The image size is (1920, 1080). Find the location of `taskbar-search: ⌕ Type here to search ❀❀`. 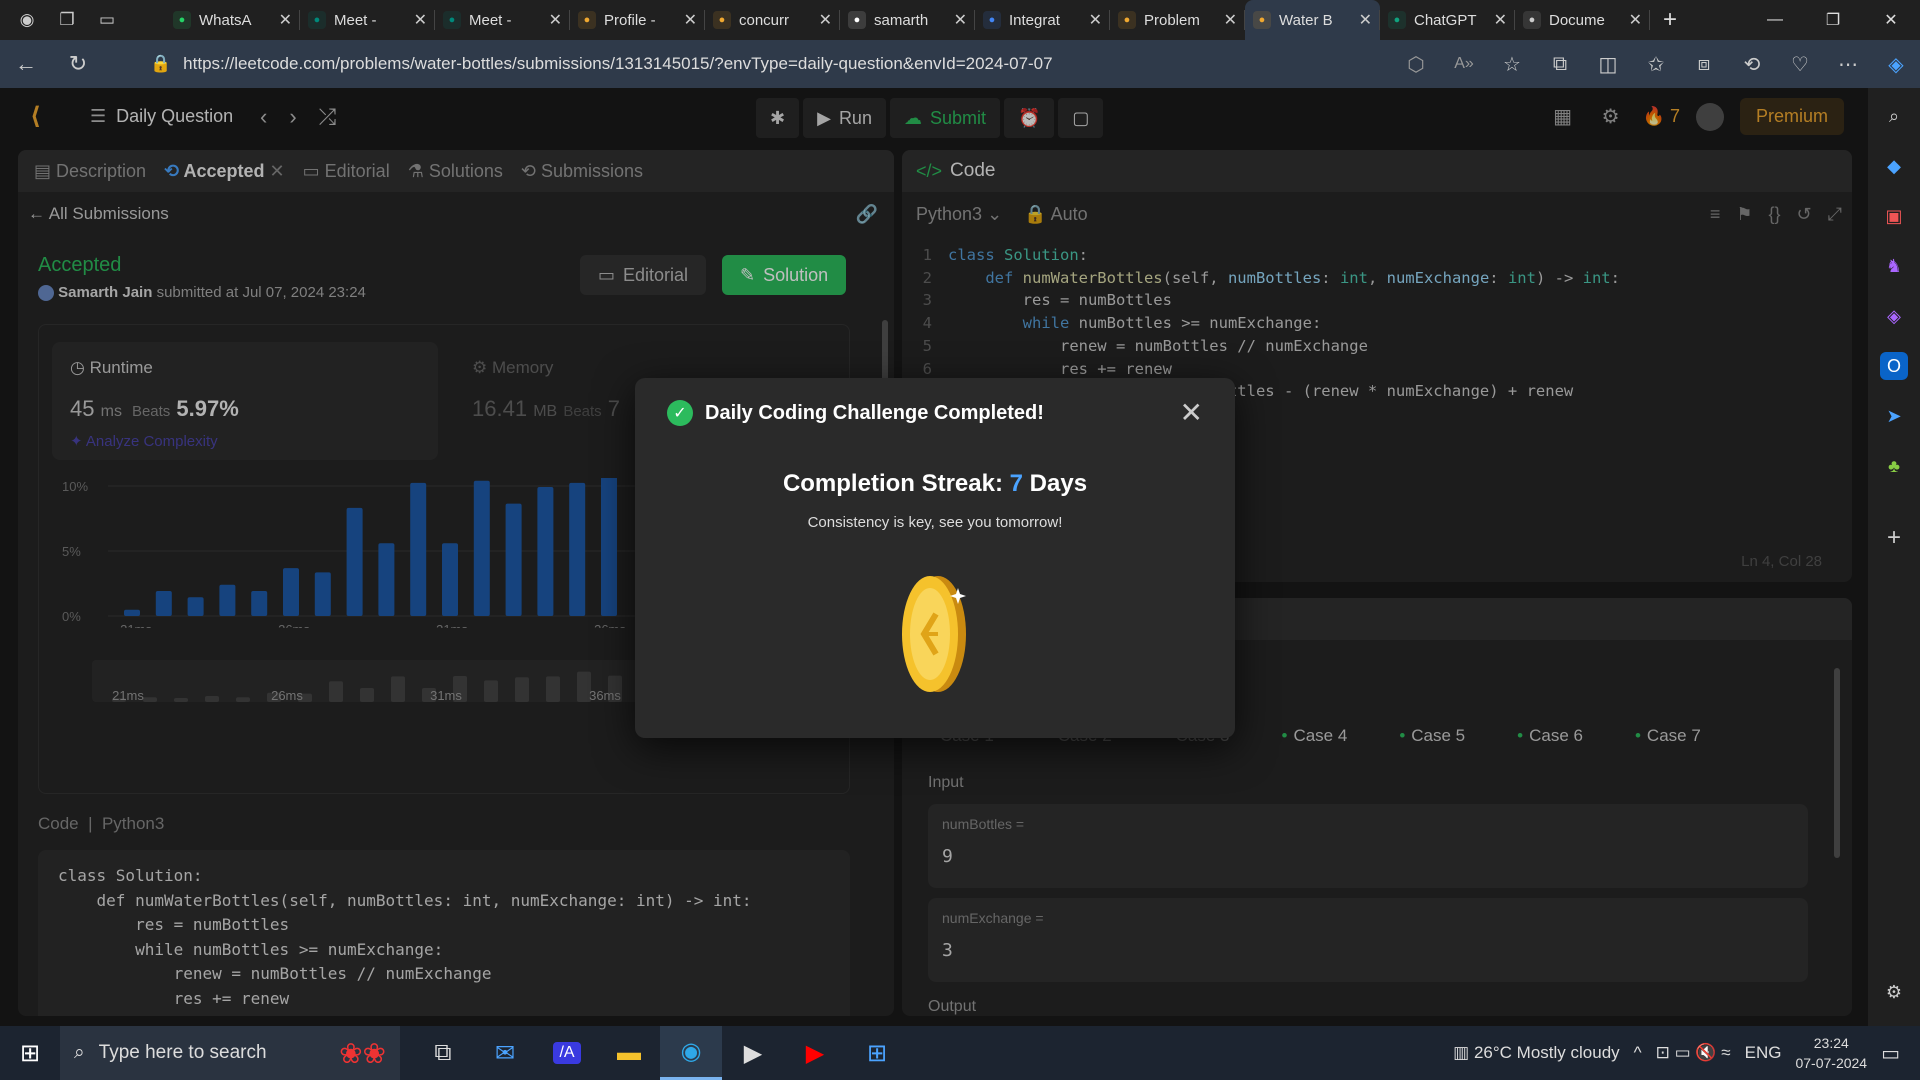

taskbar-search: ⌕ Type here to search ❀❀ is located at coordinates (230, 1053).